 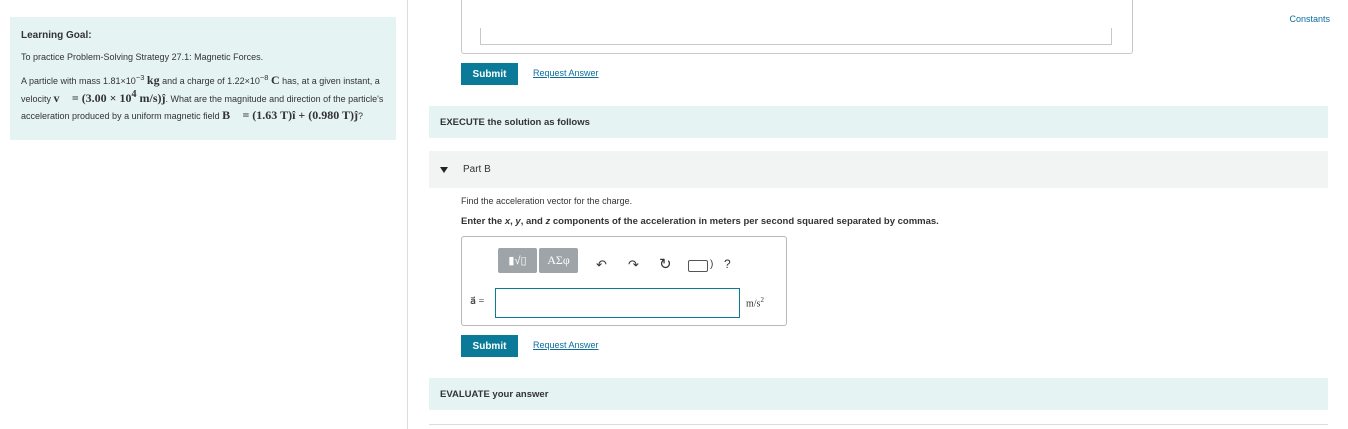 I want to click on request-answer-link-part-b: Request Answer, so click(x=566, y=345).